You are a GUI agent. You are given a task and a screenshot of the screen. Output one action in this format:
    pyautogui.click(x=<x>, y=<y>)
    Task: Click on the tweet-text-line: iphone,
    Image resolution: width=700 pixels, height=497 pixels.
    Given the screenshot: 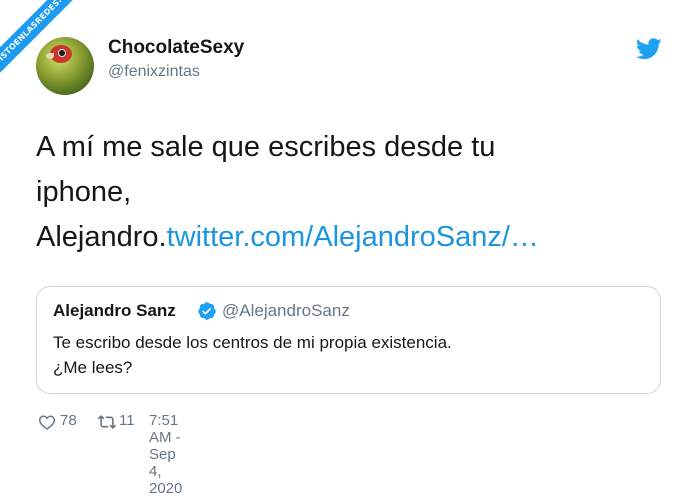 What is the action you would take?
    pyautogui.click(x=84, y=192)
    